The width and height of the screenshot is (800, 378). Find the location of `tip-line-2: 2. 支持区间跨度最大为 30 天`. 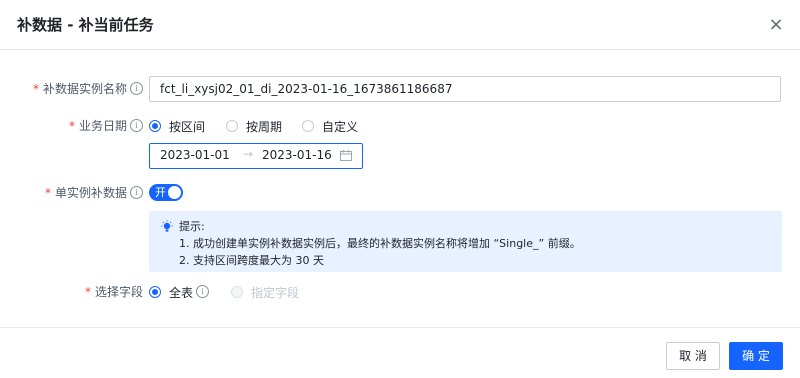

tip-line-2: 2. 支持区间跨度最大为 30 天 is located at coordinates (251, 260).